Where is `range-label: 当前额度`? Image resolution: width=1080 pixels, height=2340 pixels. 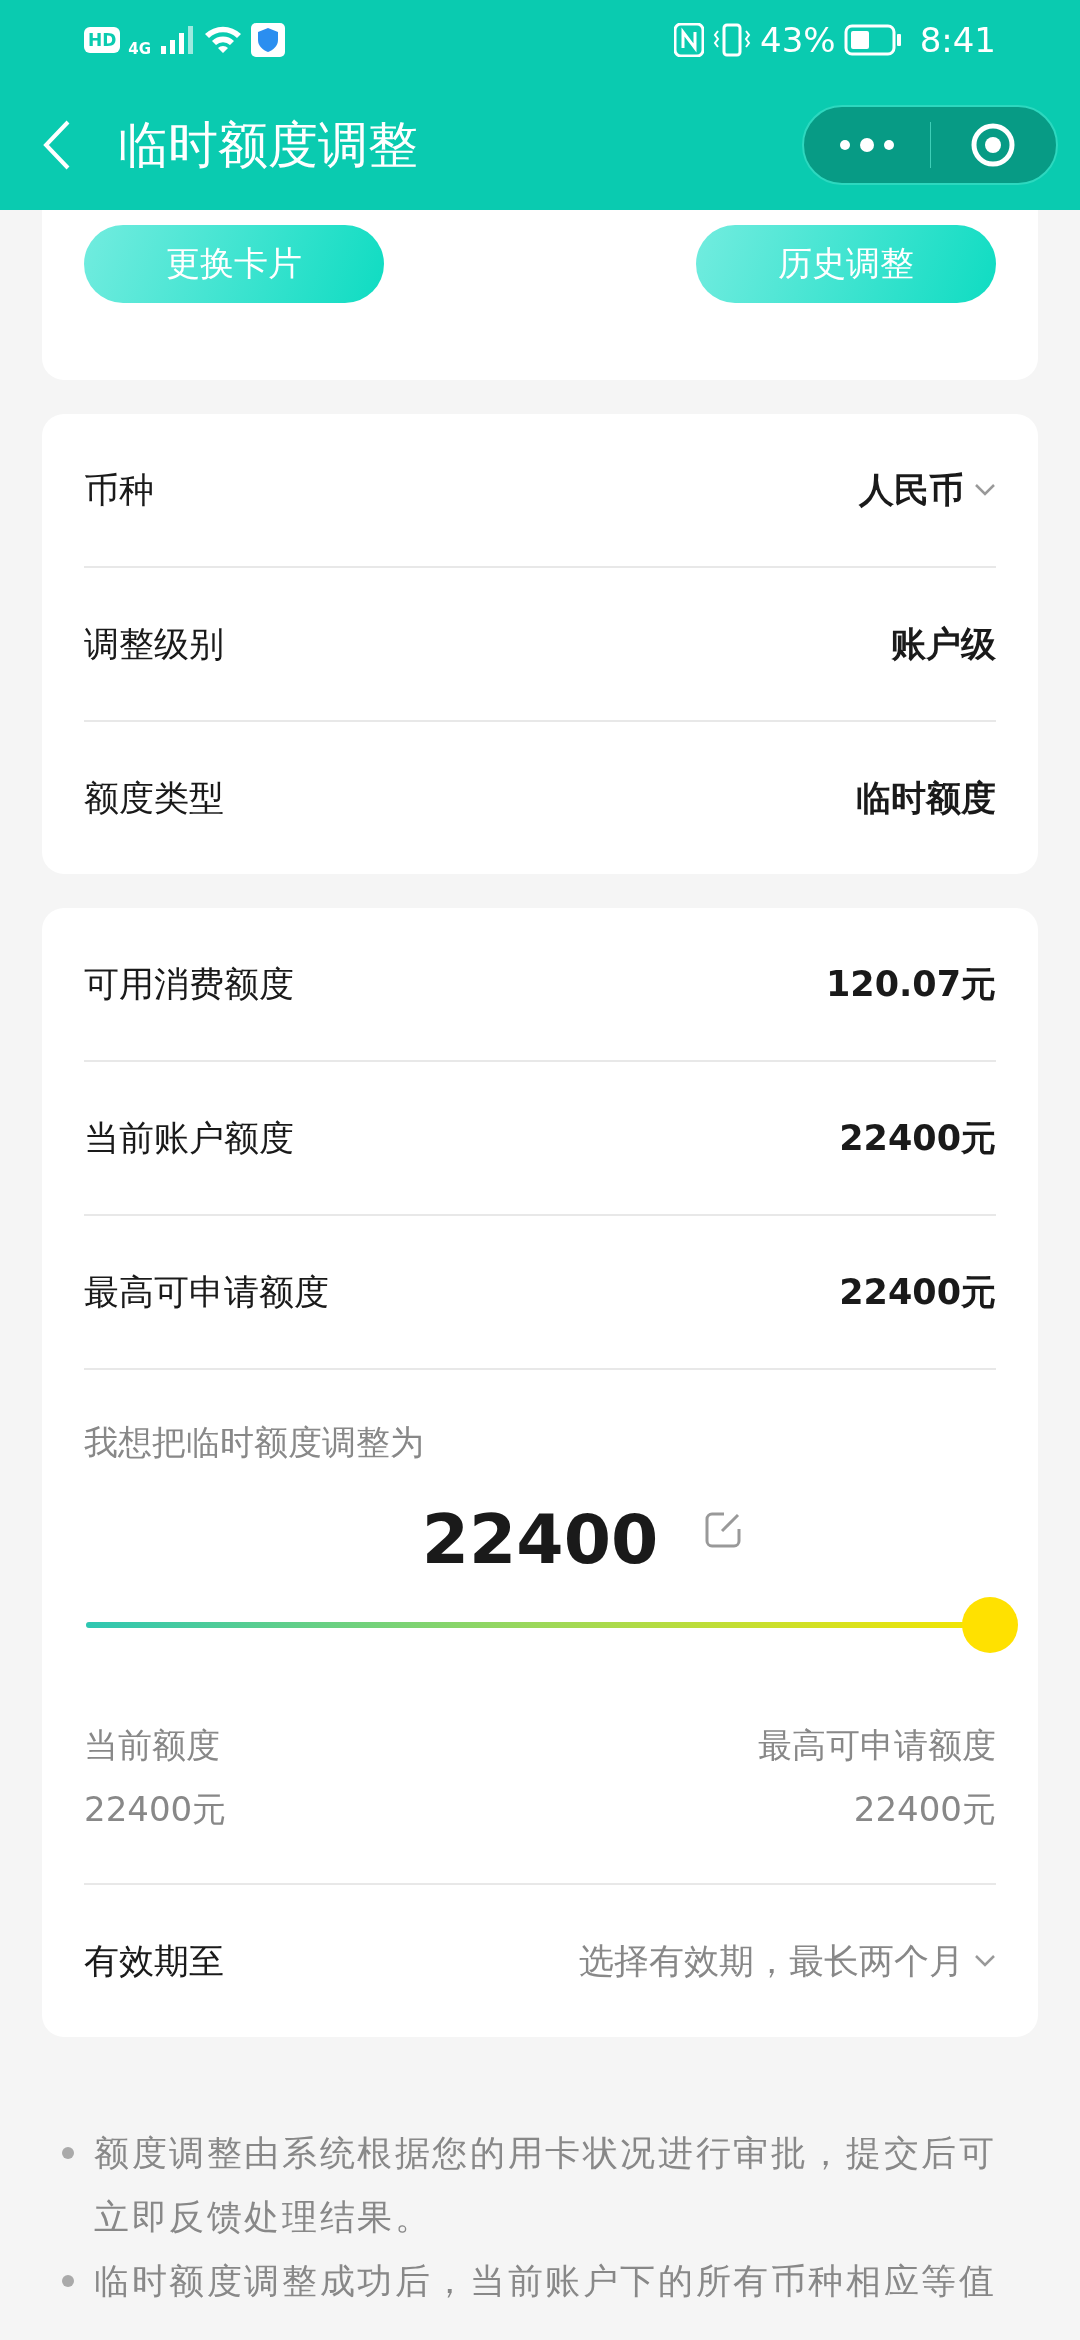 range-label: 当前额度 is located at coordinates (152, 1745).